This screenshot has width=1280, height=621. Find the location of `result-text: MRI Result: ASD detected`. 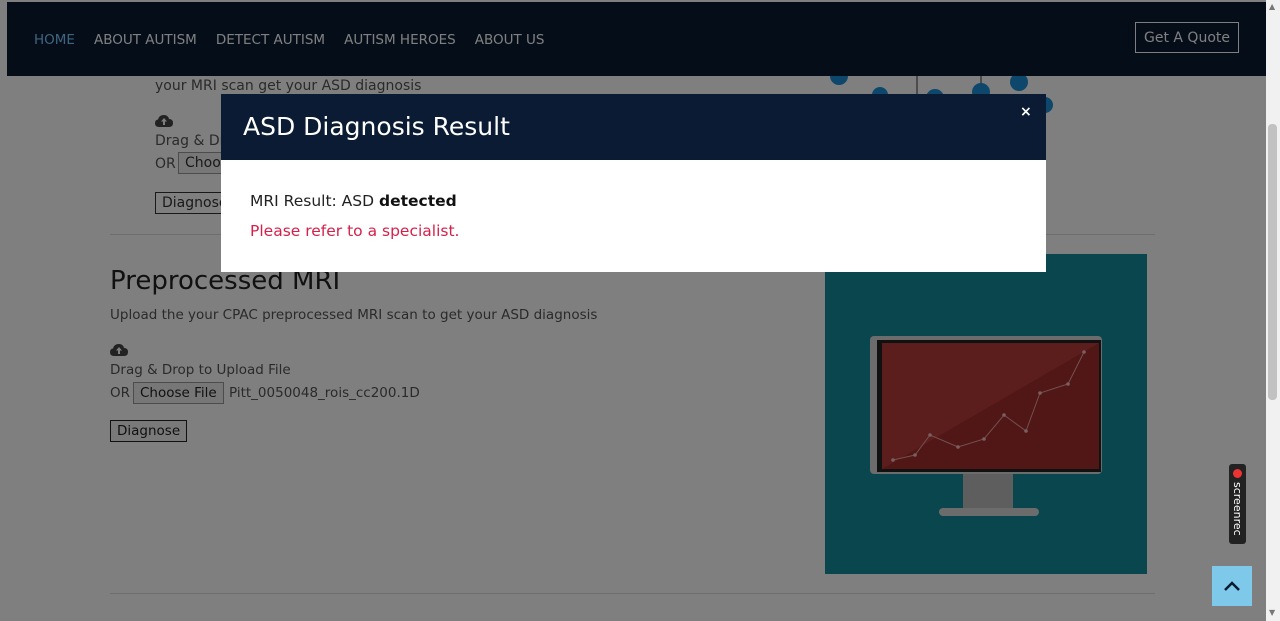

result-text: MRI Result: ASD detected is located at coordinates (353, 201).